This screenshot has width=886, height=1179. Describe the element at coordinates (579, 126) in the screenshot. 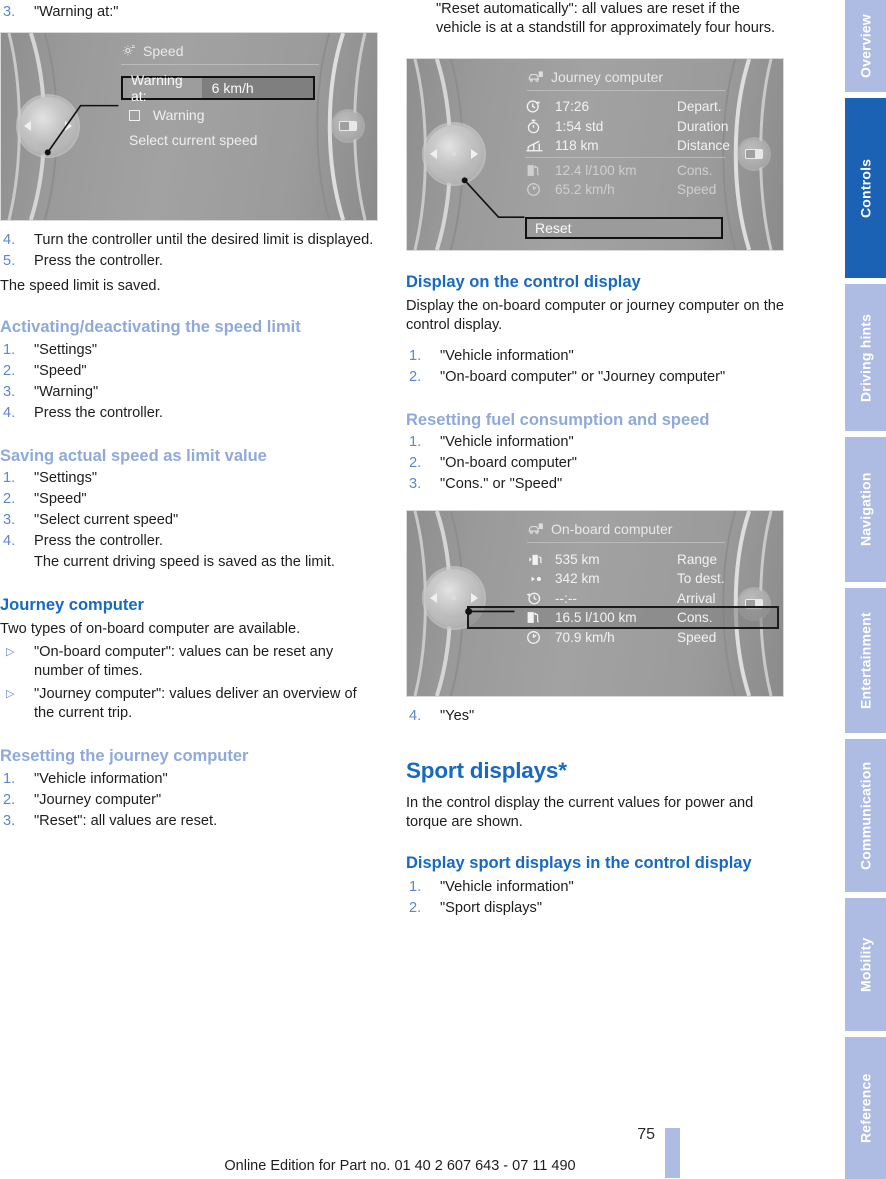

I see `display-row-value: 1:54 std` at that location.